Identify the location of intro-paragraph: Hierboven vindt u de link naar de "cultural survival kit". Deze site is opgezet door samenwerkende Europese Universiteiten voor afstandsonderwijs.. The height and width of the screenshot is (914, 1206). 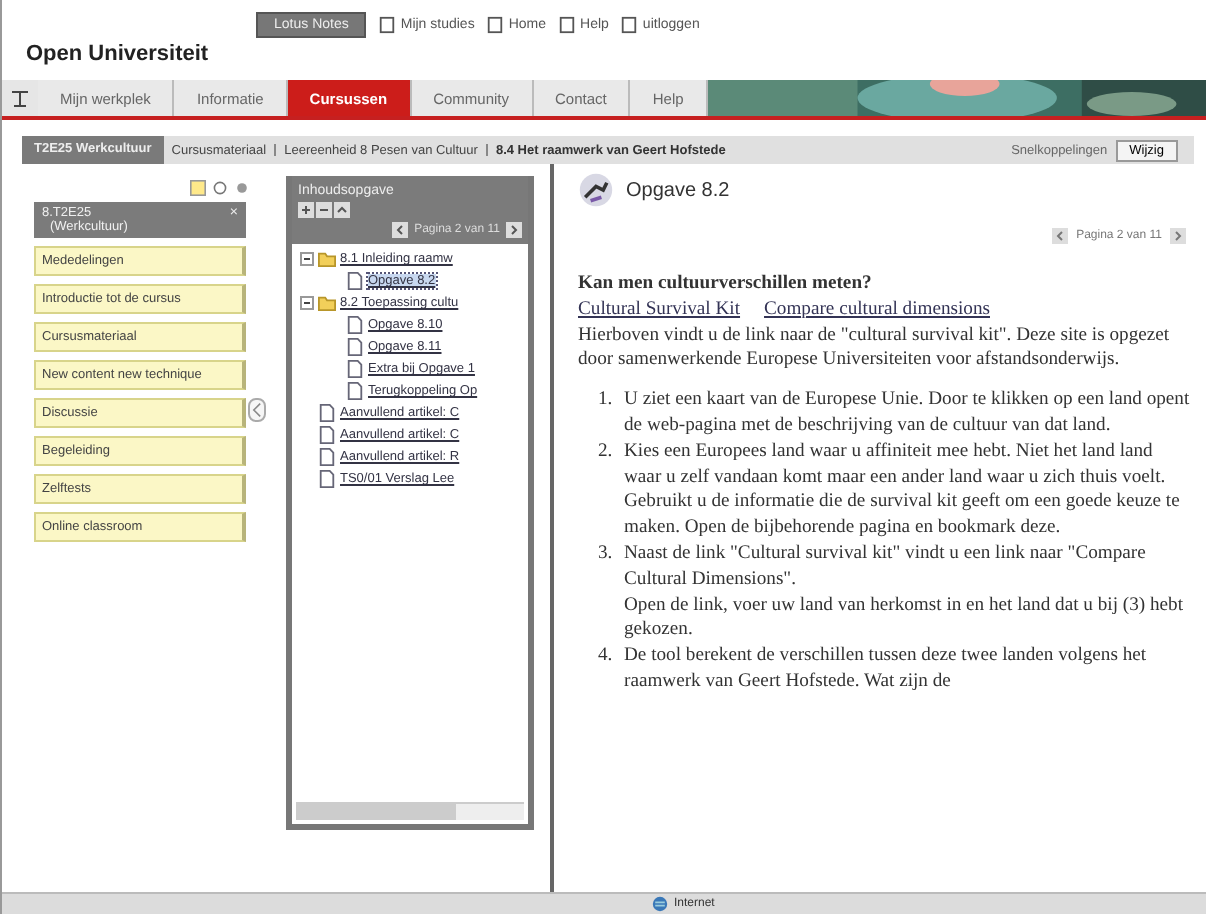
(875, 349).